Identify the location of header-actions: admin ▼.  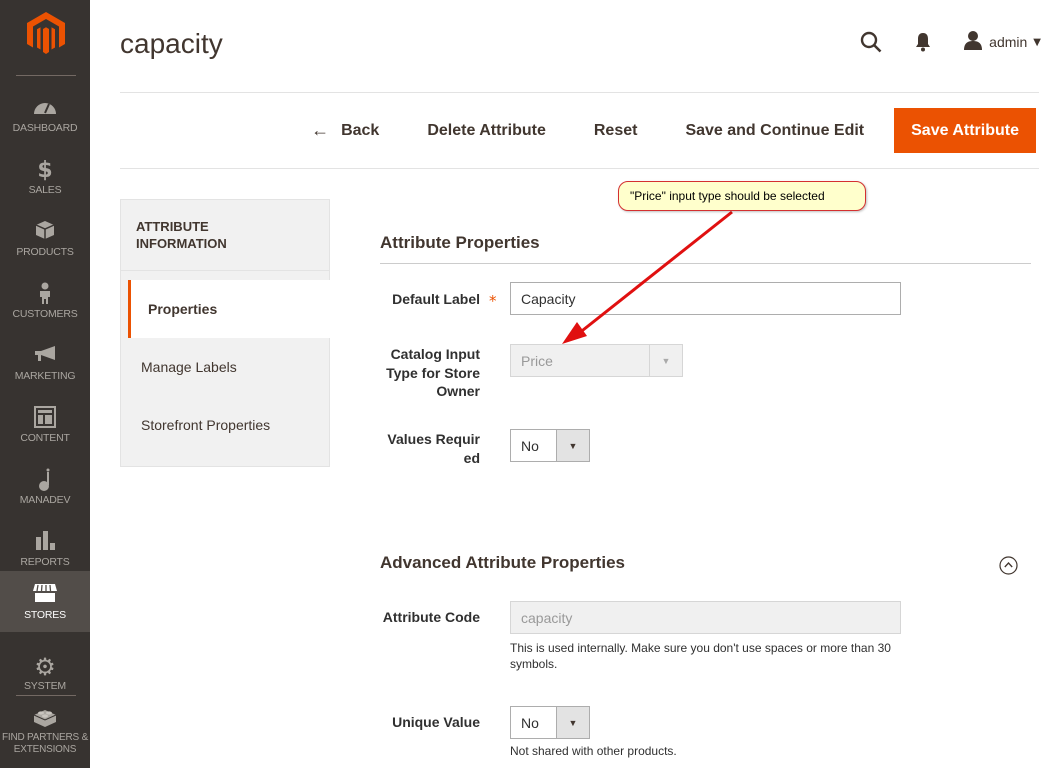
(949, 42).